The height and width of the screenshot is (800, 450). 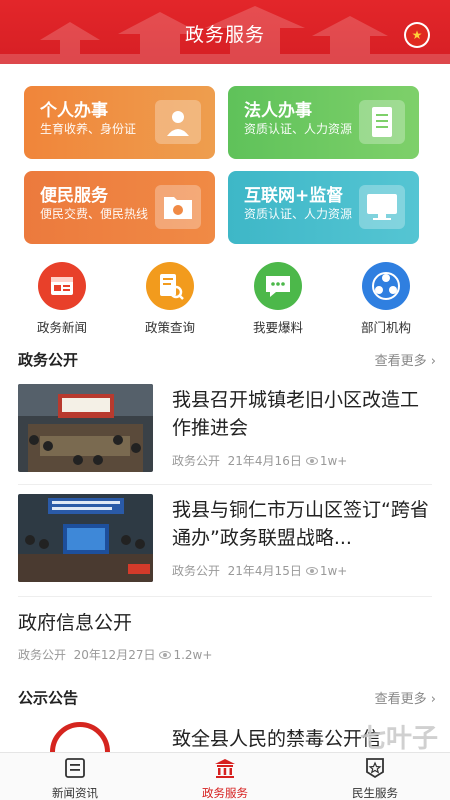 I want to click on quick-link-gov-news: 政务新闻, so click(x=62, y=299).